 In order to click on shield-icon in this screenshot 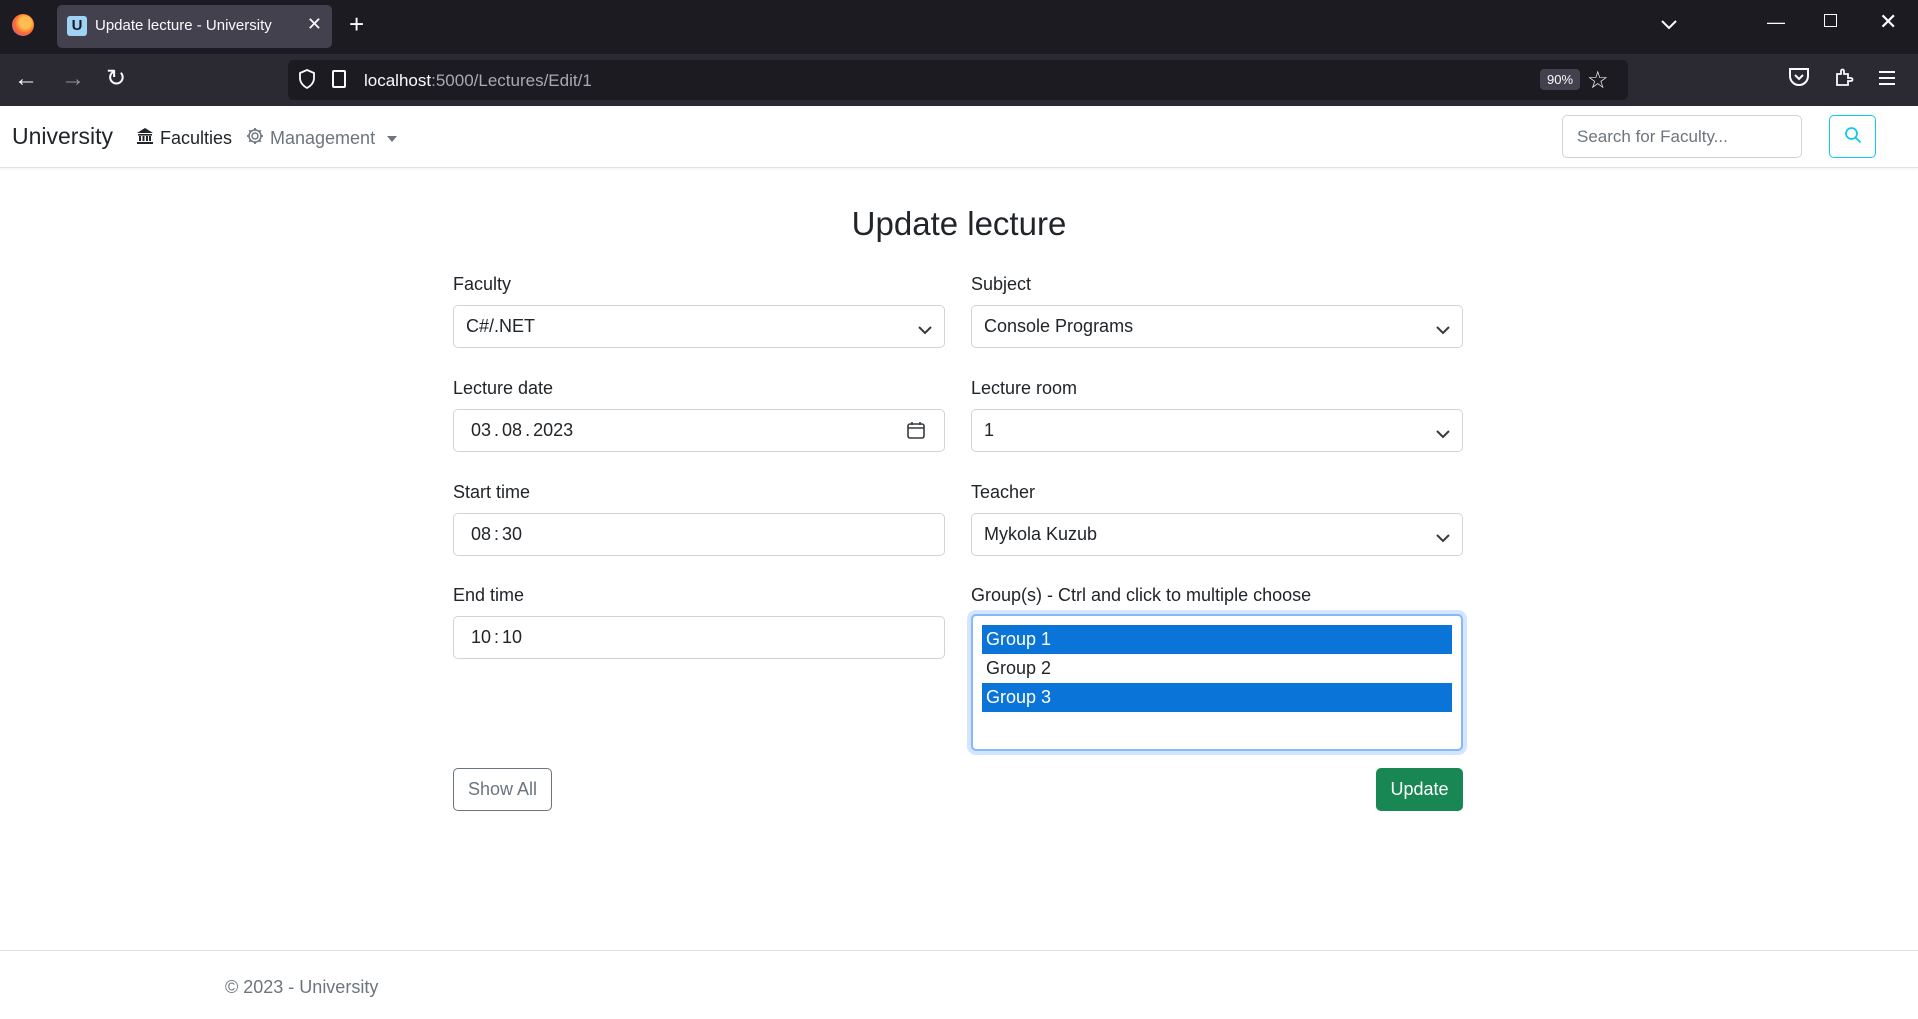, I will do `click(307, 81)`.